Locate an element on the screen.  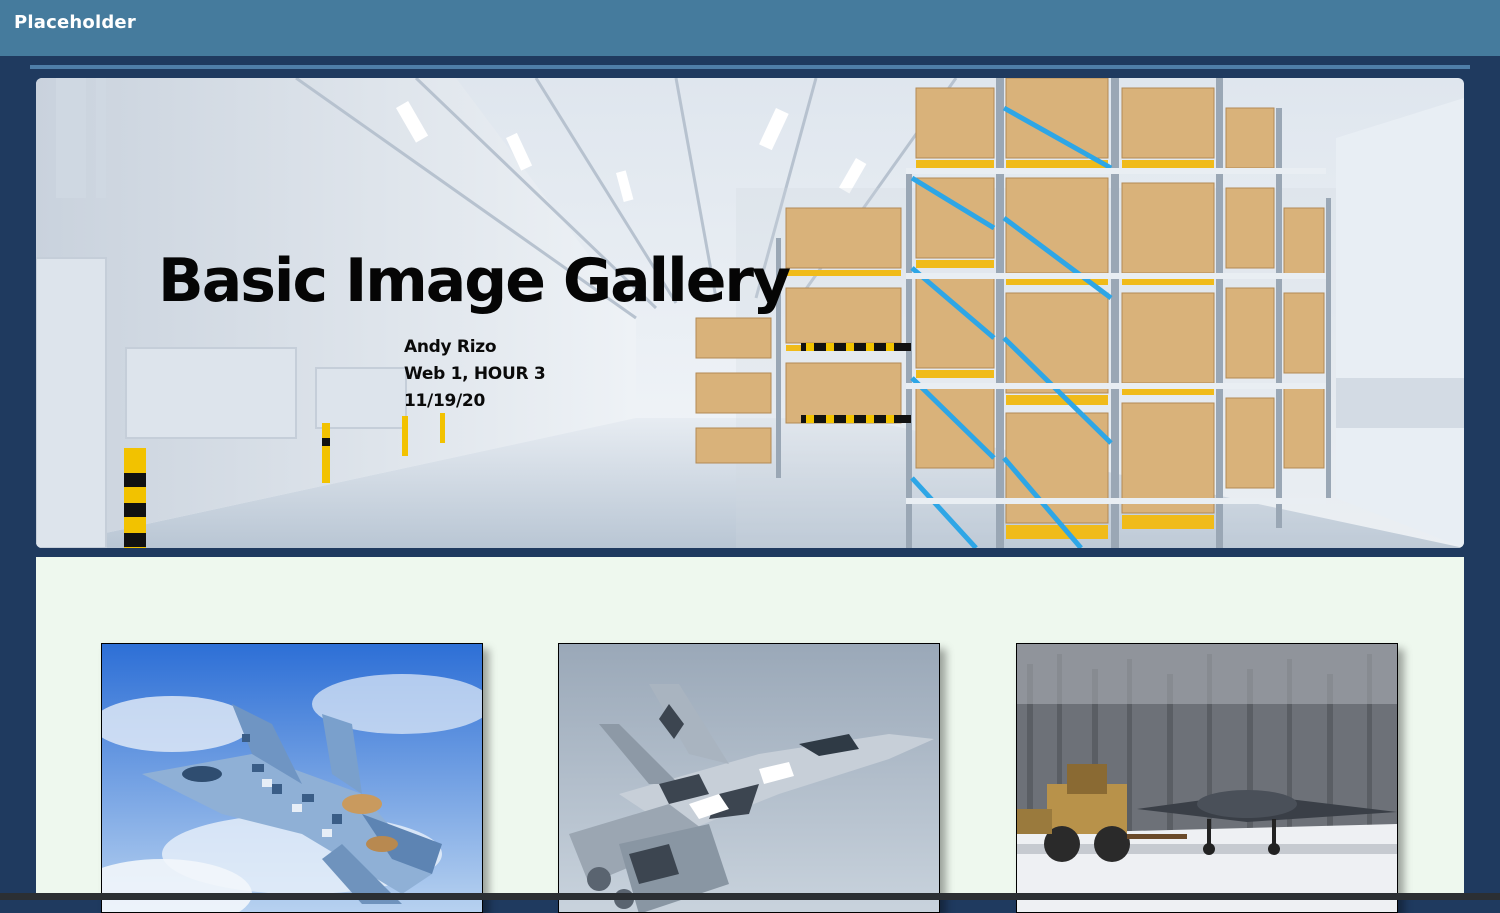
hero-meta: Andy Rizo Web 1, HOUR 3 11/19/20 is located at coordinates (475, 374).